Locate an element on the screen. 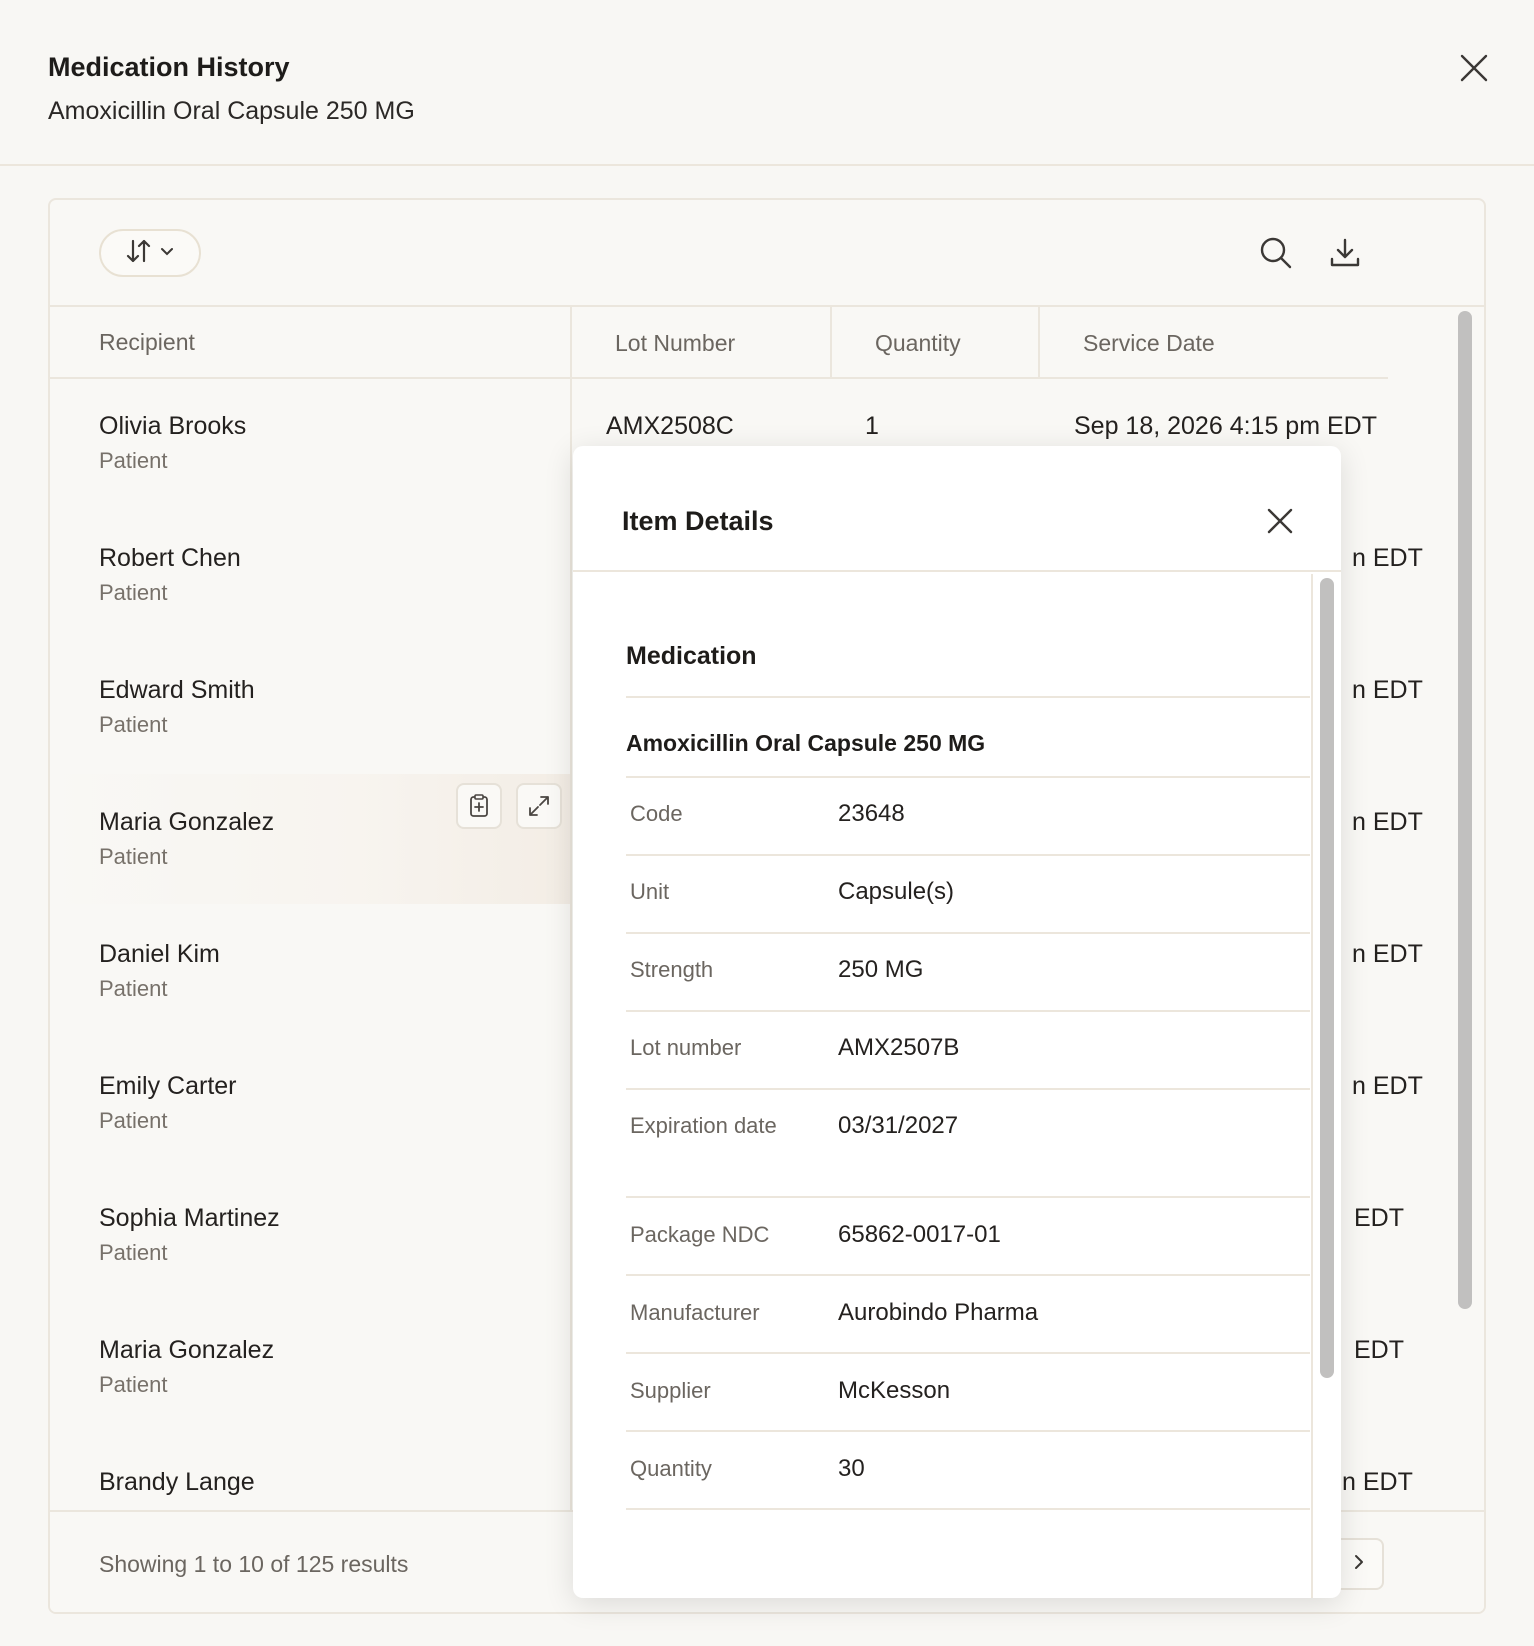  column-header-lot-number: Lot Number is located at coordinates (710, 343).